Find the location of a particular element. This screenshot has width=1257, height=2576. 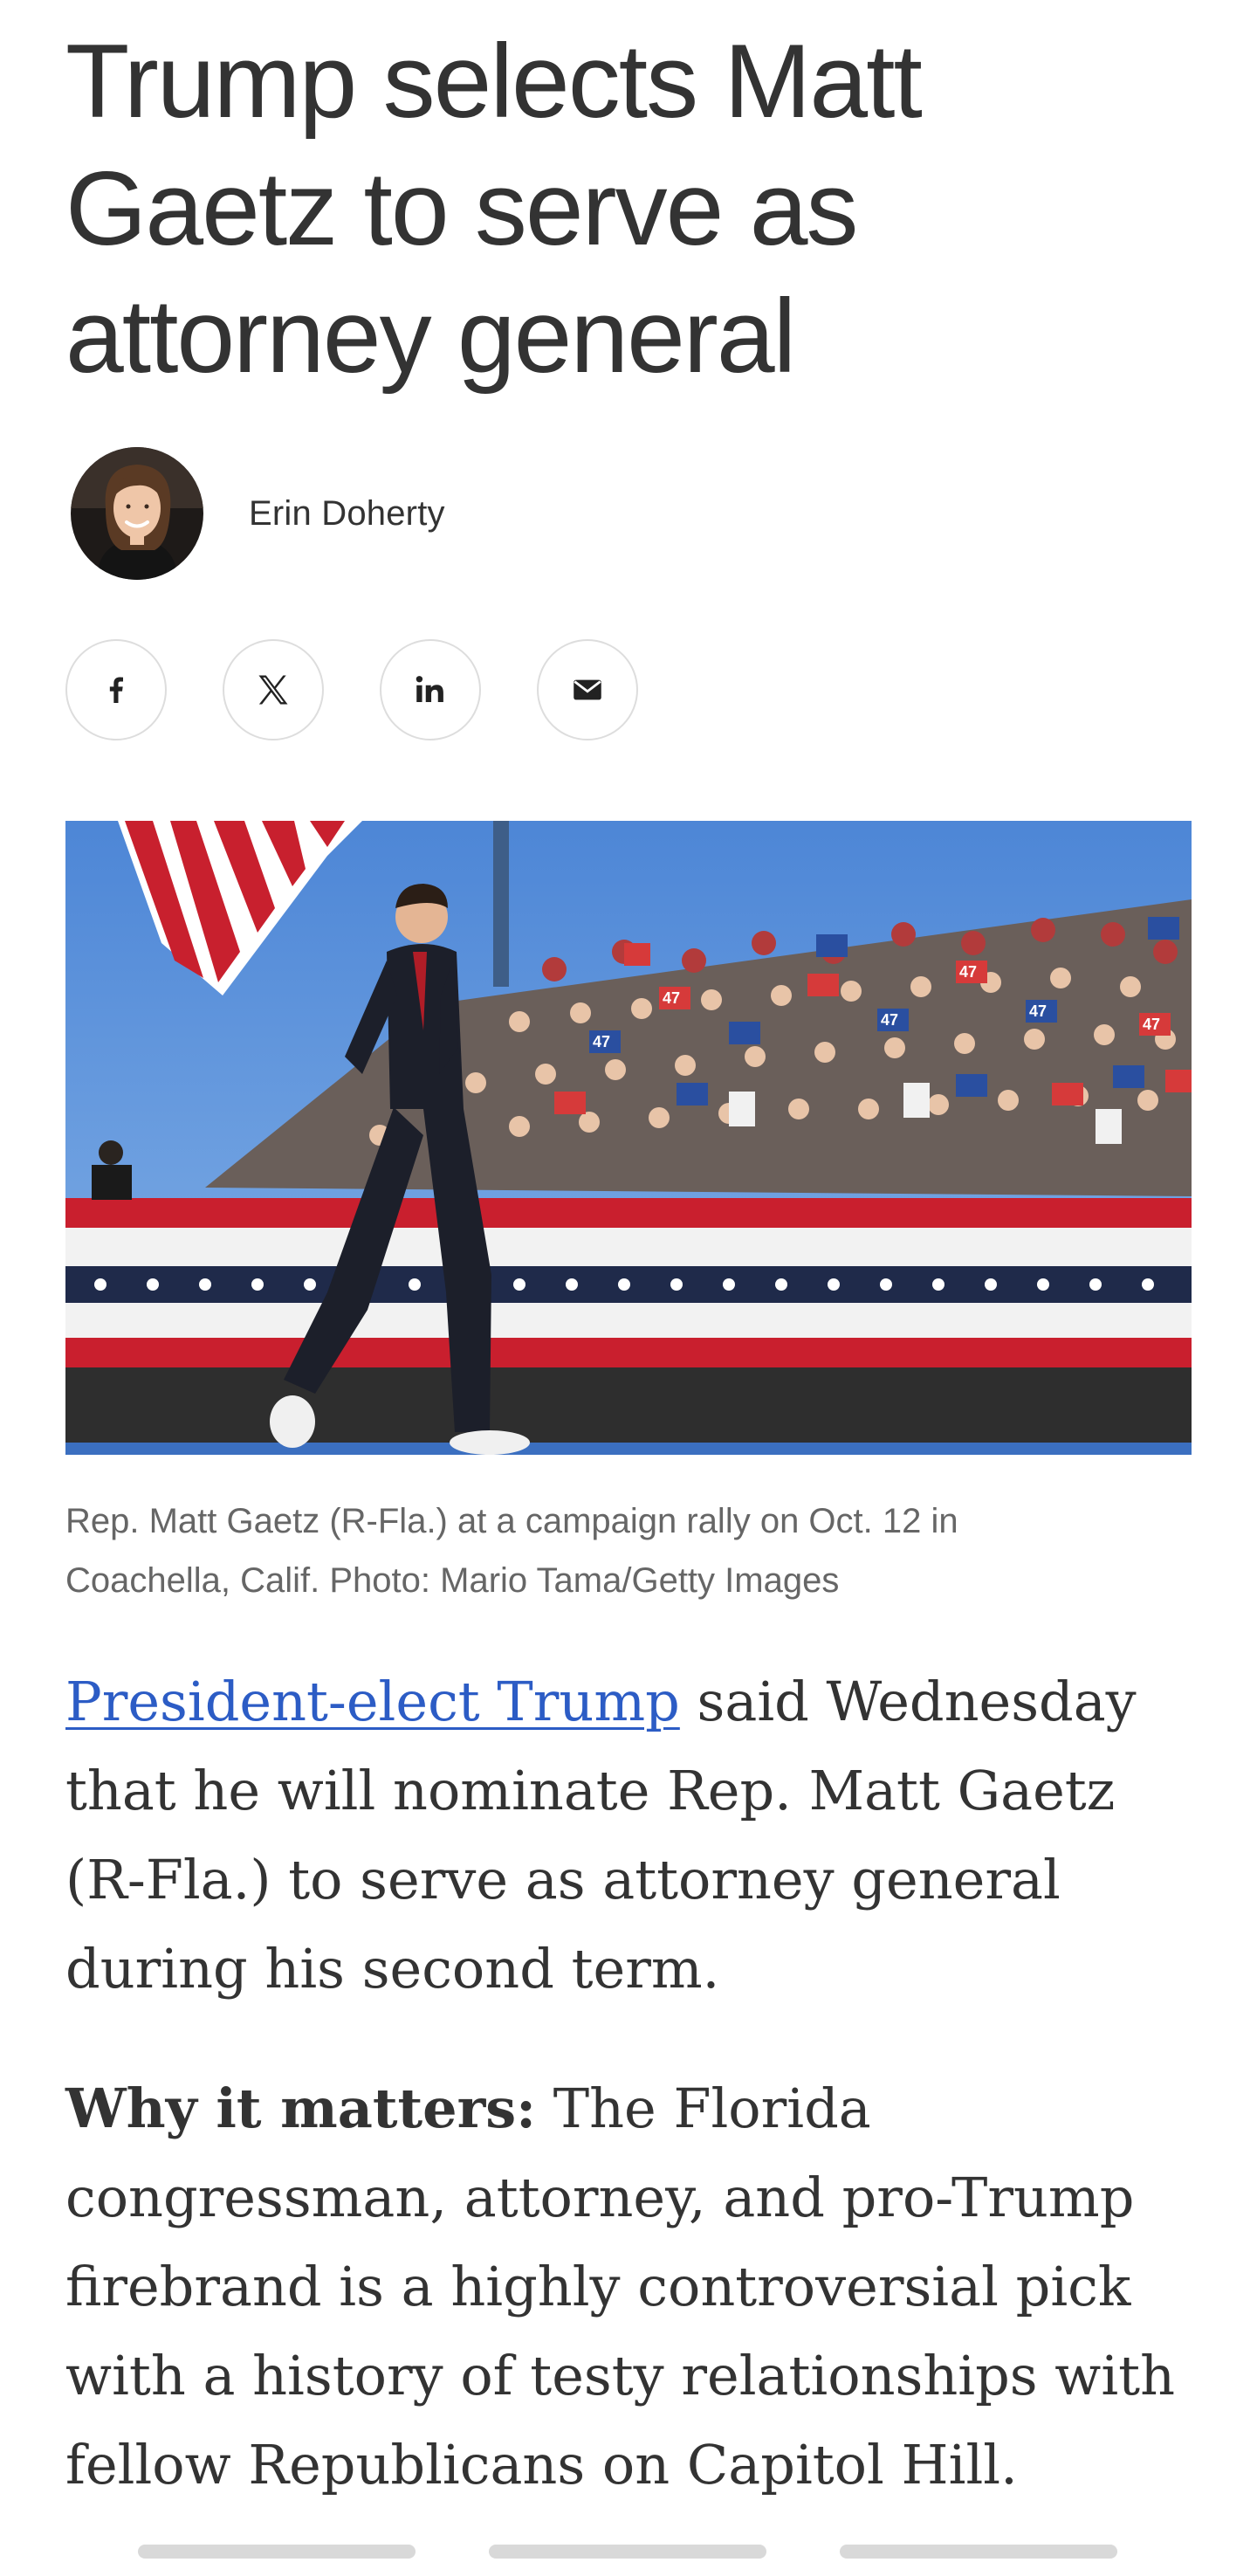

why-it-matters-label: Why it matters: is located at coordinates (301, 2108).